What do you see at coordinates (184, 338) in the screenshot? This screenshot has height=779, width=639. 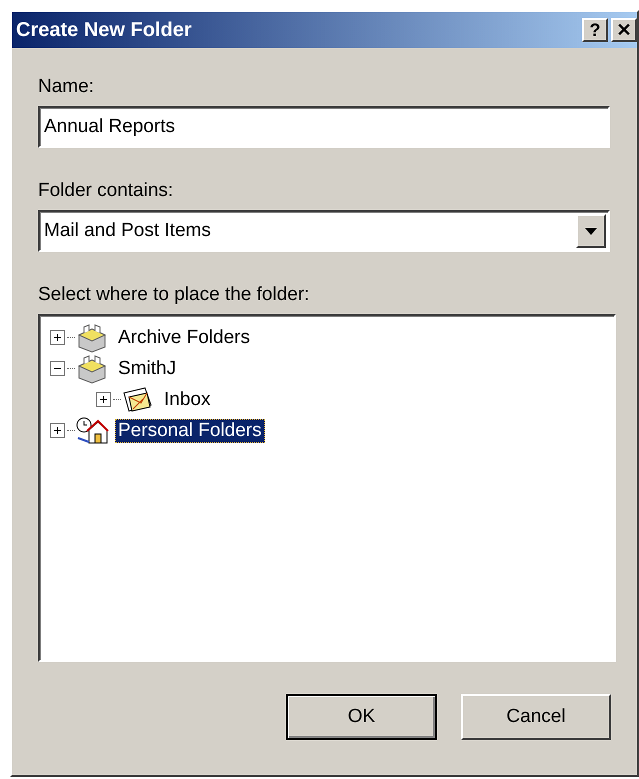 I see `tree-item: Archive Folders` at bounding box center [184, 338].